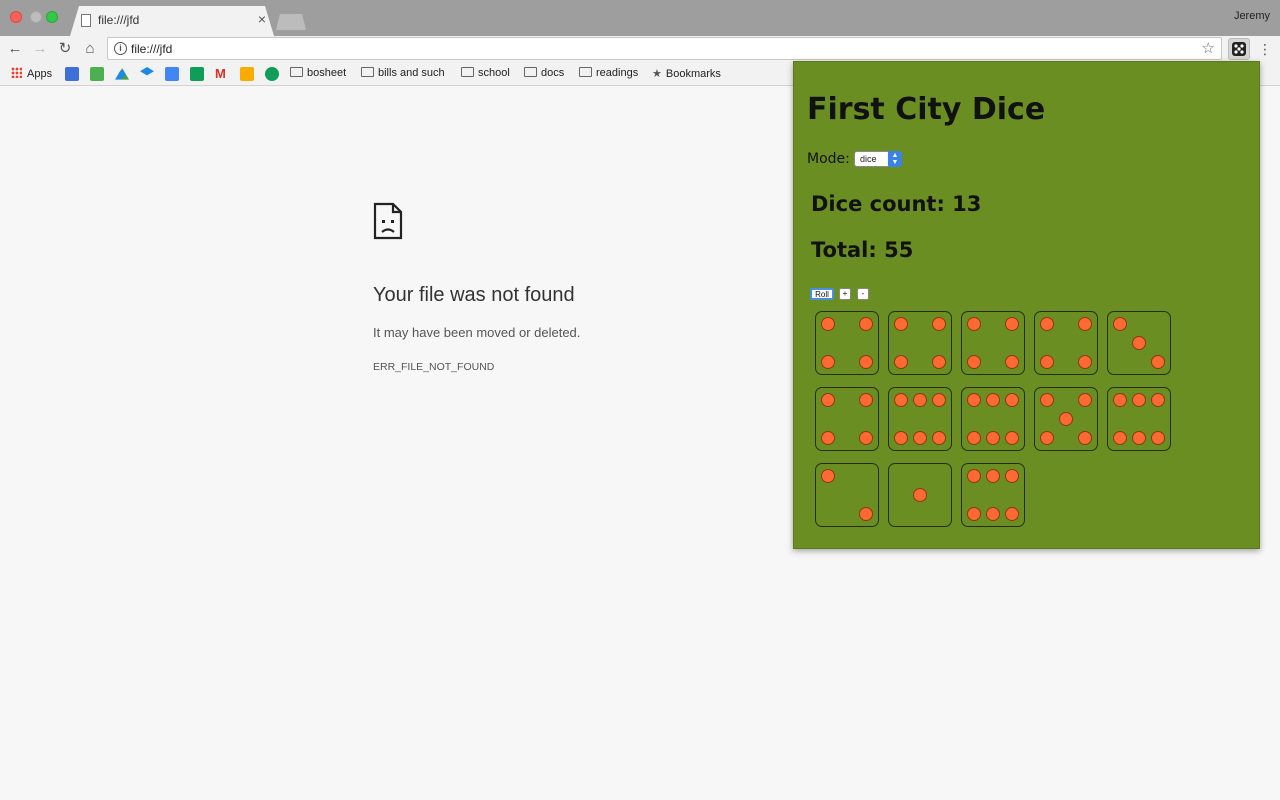  Describe the element at coordinates (553, 73) in the screenshot. I see `folder-label: docs` at that location.